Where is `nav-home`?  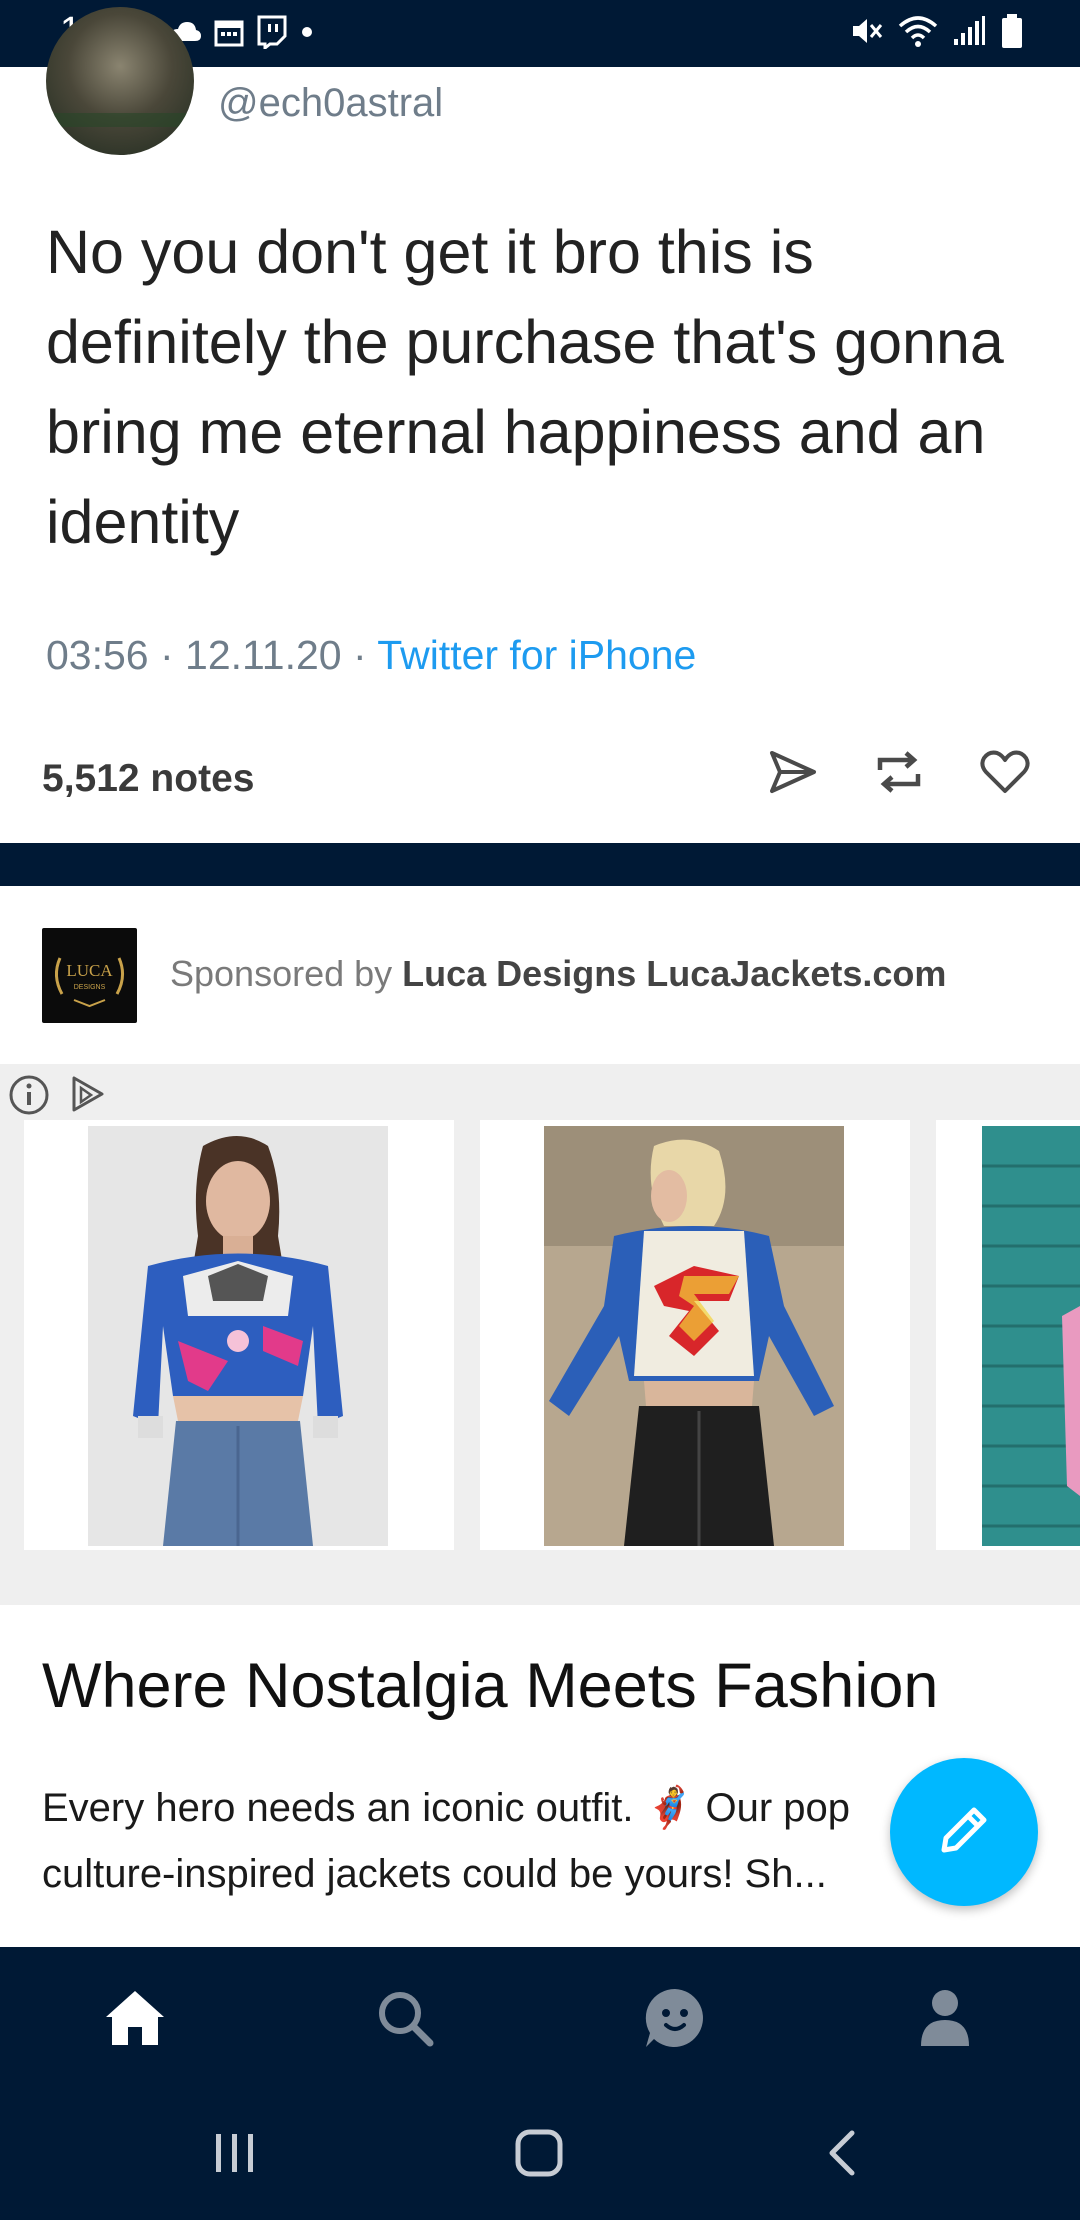
nav-home is located at coordinates (135, 2020).